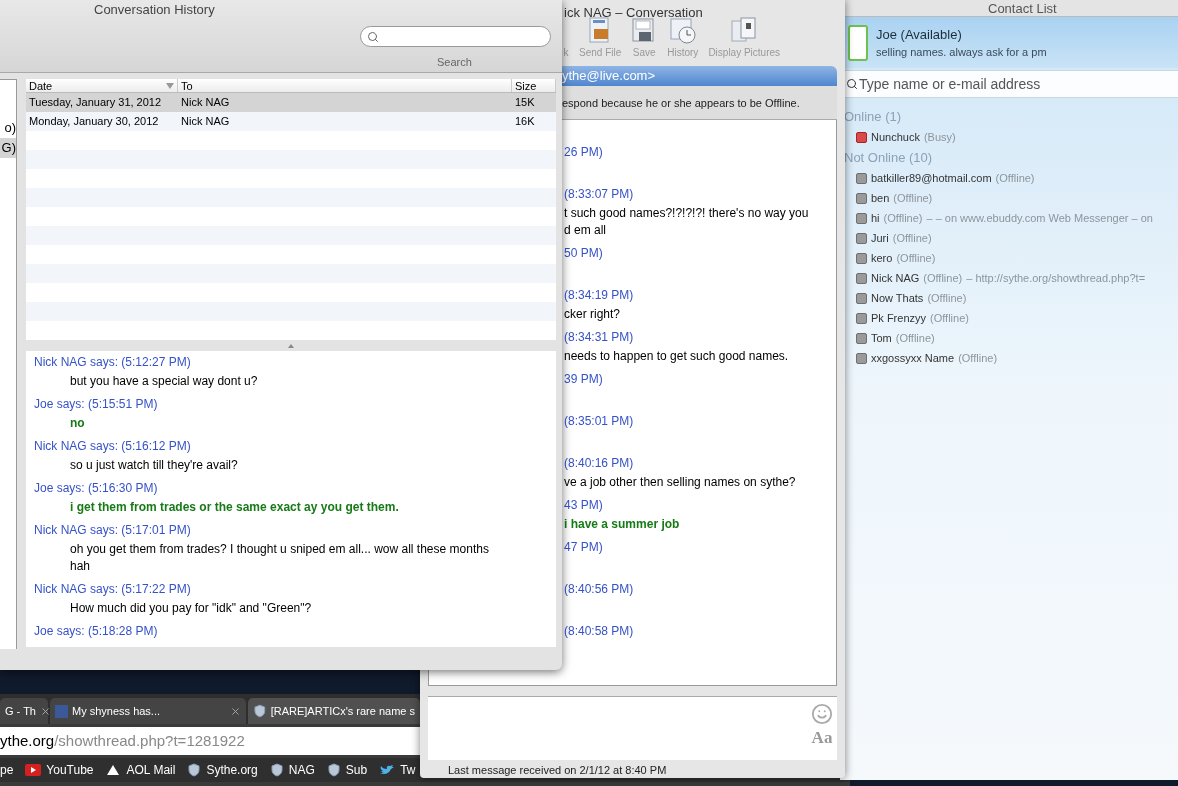  I want to click on message-header: (8:33:07 PM), so click(599, 194).